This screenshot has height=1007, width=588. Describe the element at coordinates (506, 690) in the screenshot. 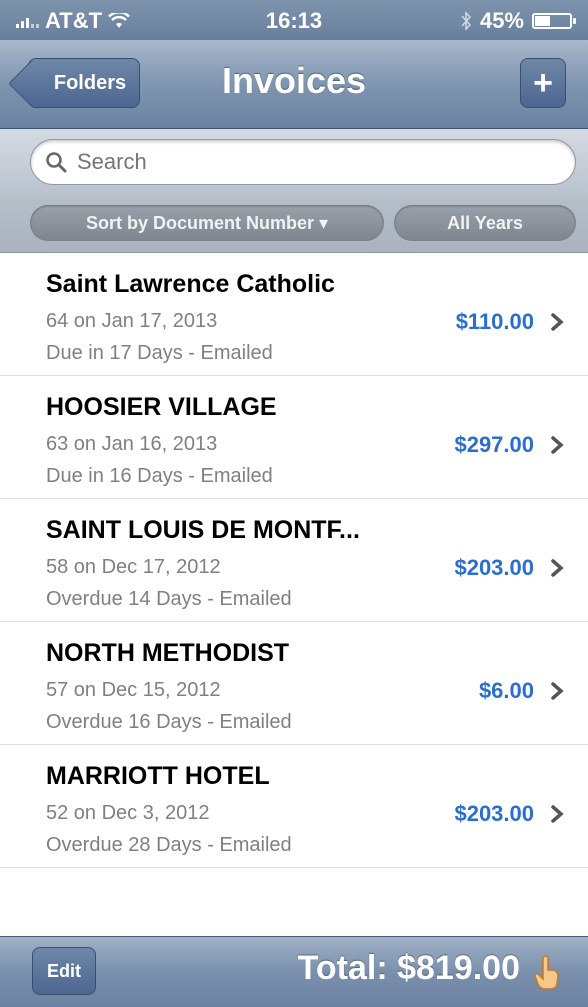

I see `invoice-amount: $6.00` at that location.